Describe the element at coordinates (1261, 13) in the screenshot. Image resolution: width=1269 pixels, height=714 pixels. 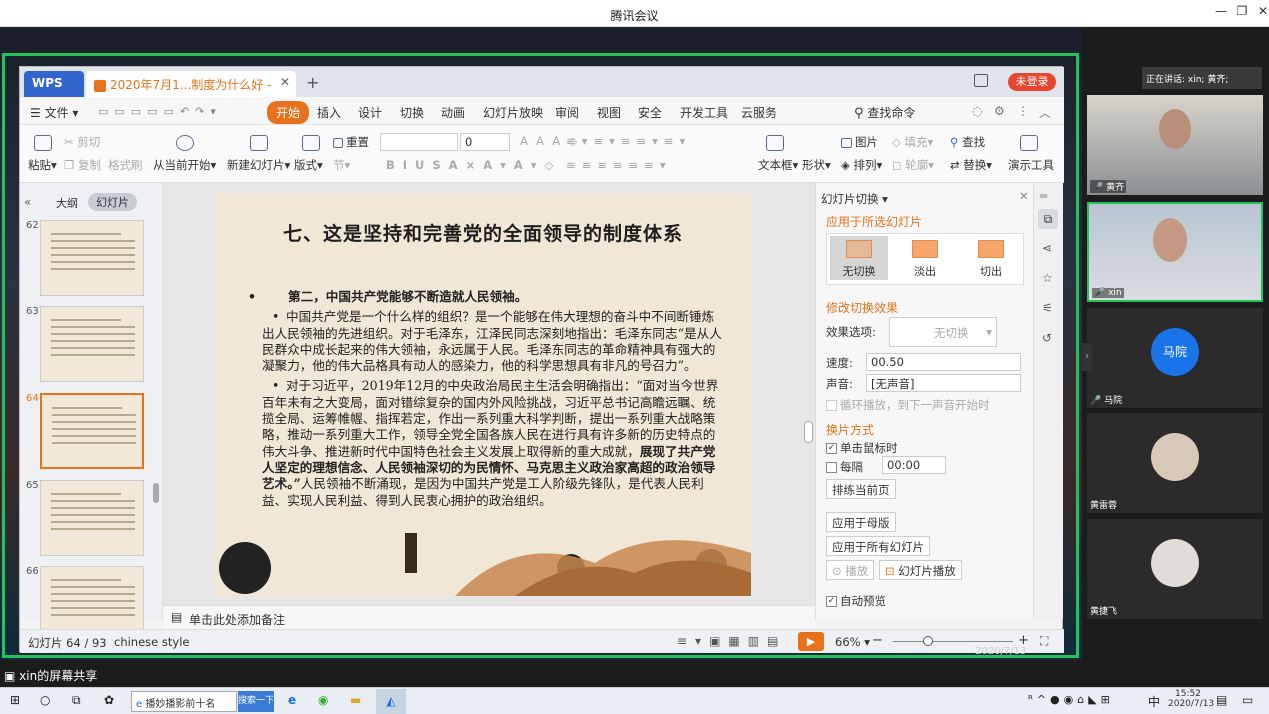
I see `close-icon: ✕` at that location.